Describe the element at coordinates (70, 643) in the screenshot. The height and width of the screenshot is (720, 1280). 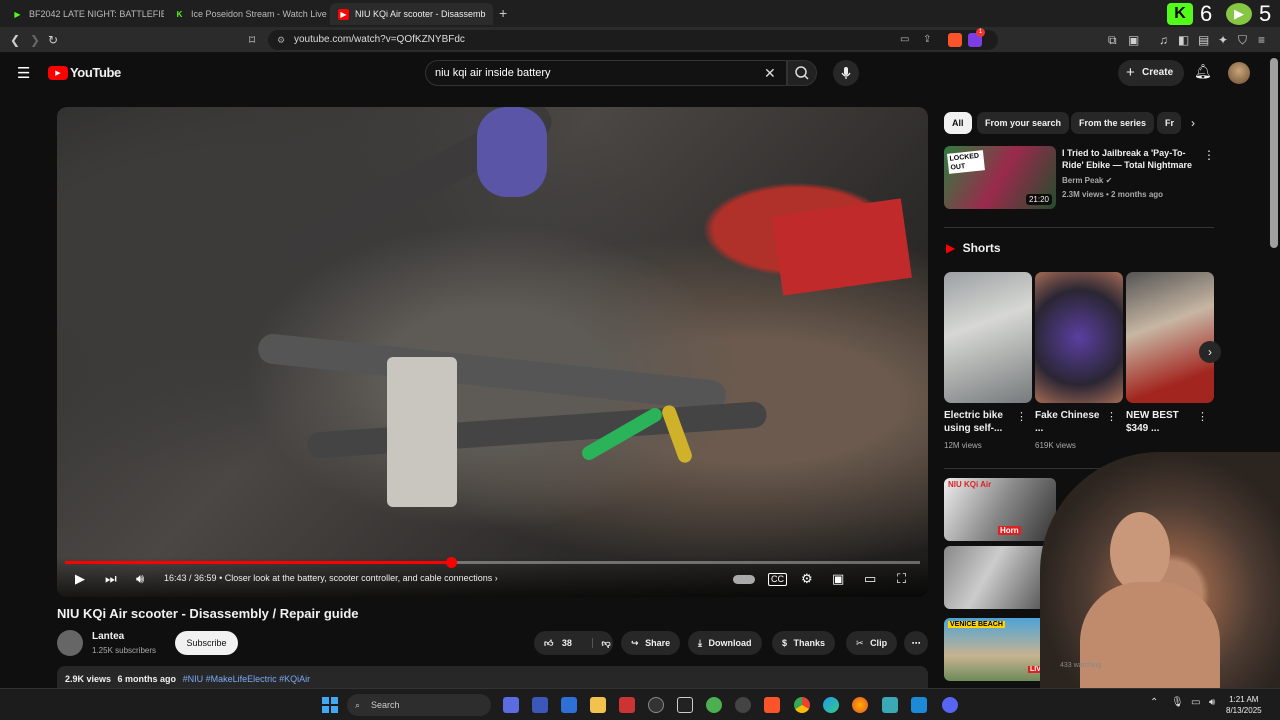
I see `channel-avatar` at that location.